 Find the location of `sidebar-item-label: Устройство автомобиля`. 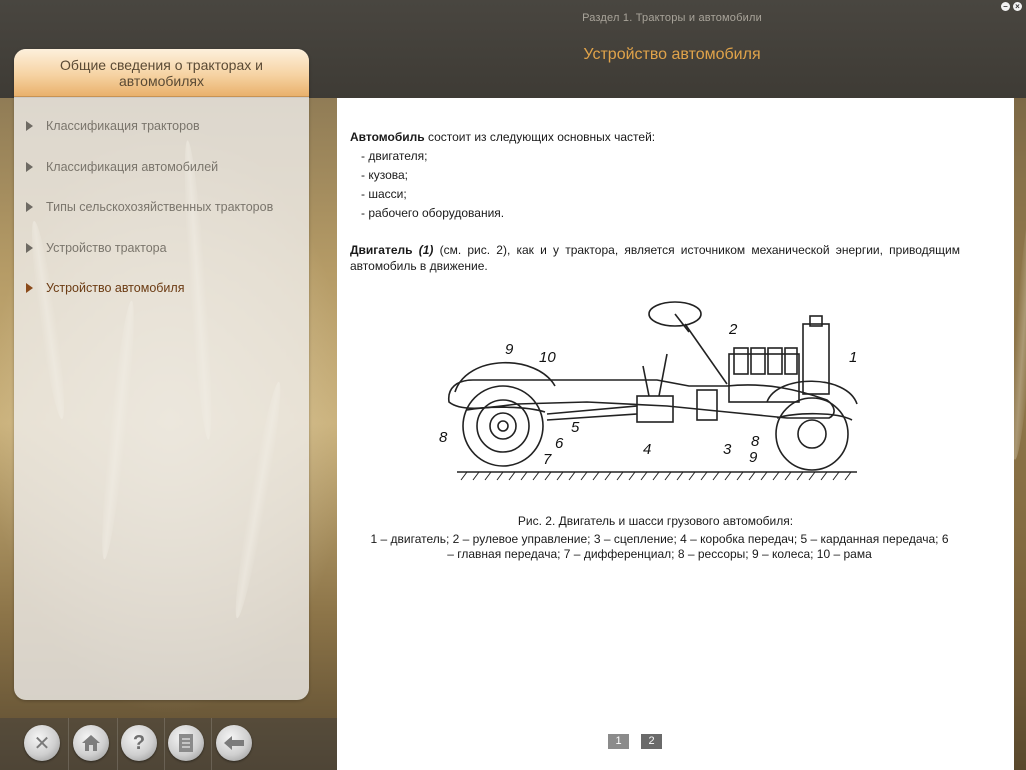

sidebar-item-label: Устройство автомобиля is located at coordinates (115, 288).